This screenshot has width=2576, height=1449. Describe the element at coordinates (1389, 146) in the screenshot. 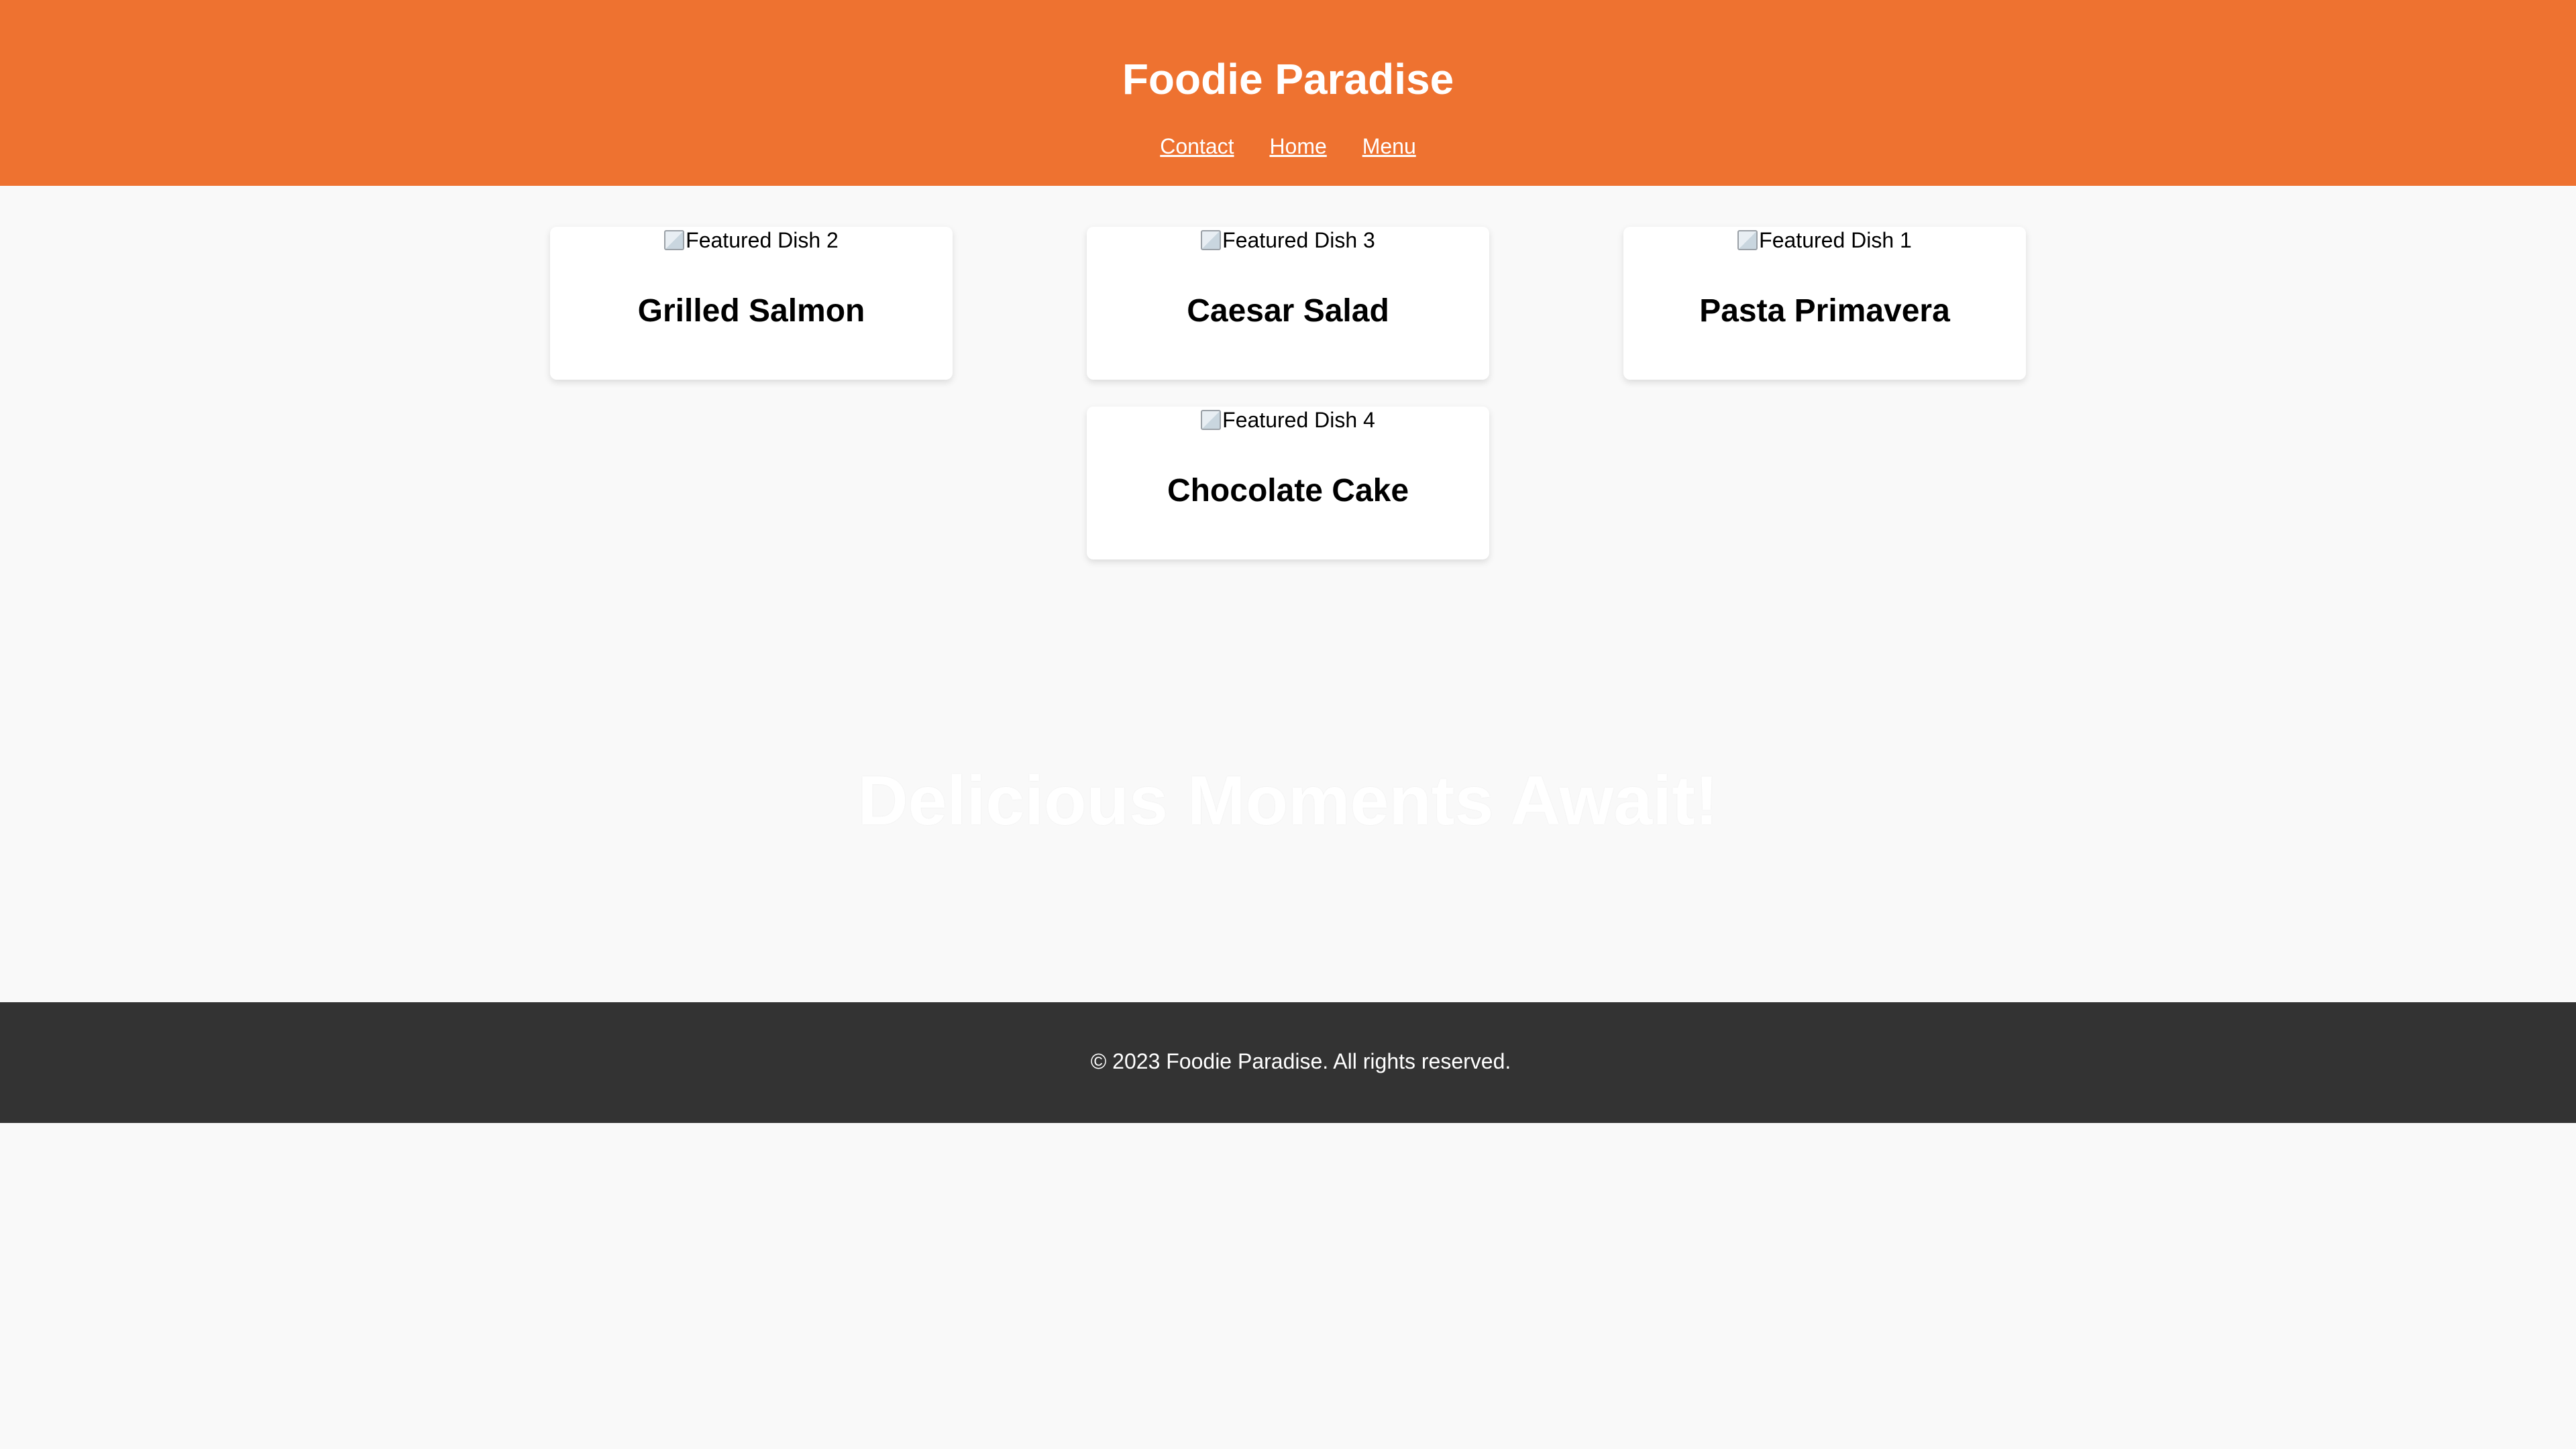

I see `nav-link-menu: Menu` at that location.